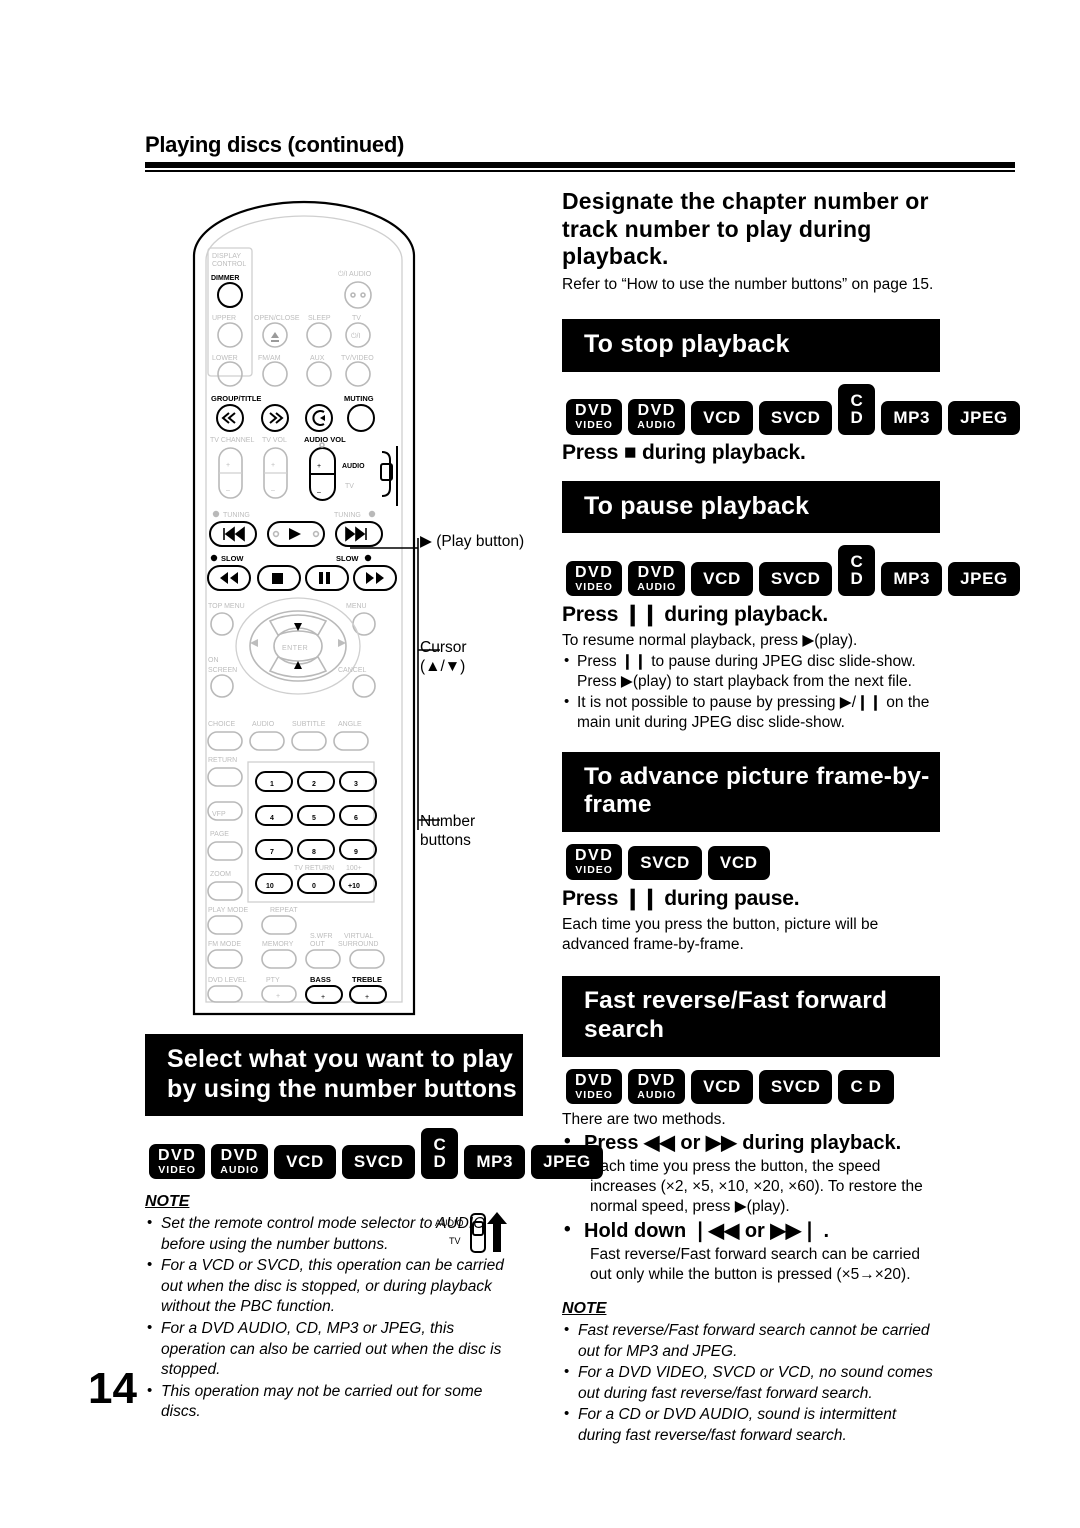 The width and height of the screenshot is (1080, 1528). I want to click on search-method-2-label: Hold down ❘◀◀ or ▶▶❘ ., so click(707, 1231).